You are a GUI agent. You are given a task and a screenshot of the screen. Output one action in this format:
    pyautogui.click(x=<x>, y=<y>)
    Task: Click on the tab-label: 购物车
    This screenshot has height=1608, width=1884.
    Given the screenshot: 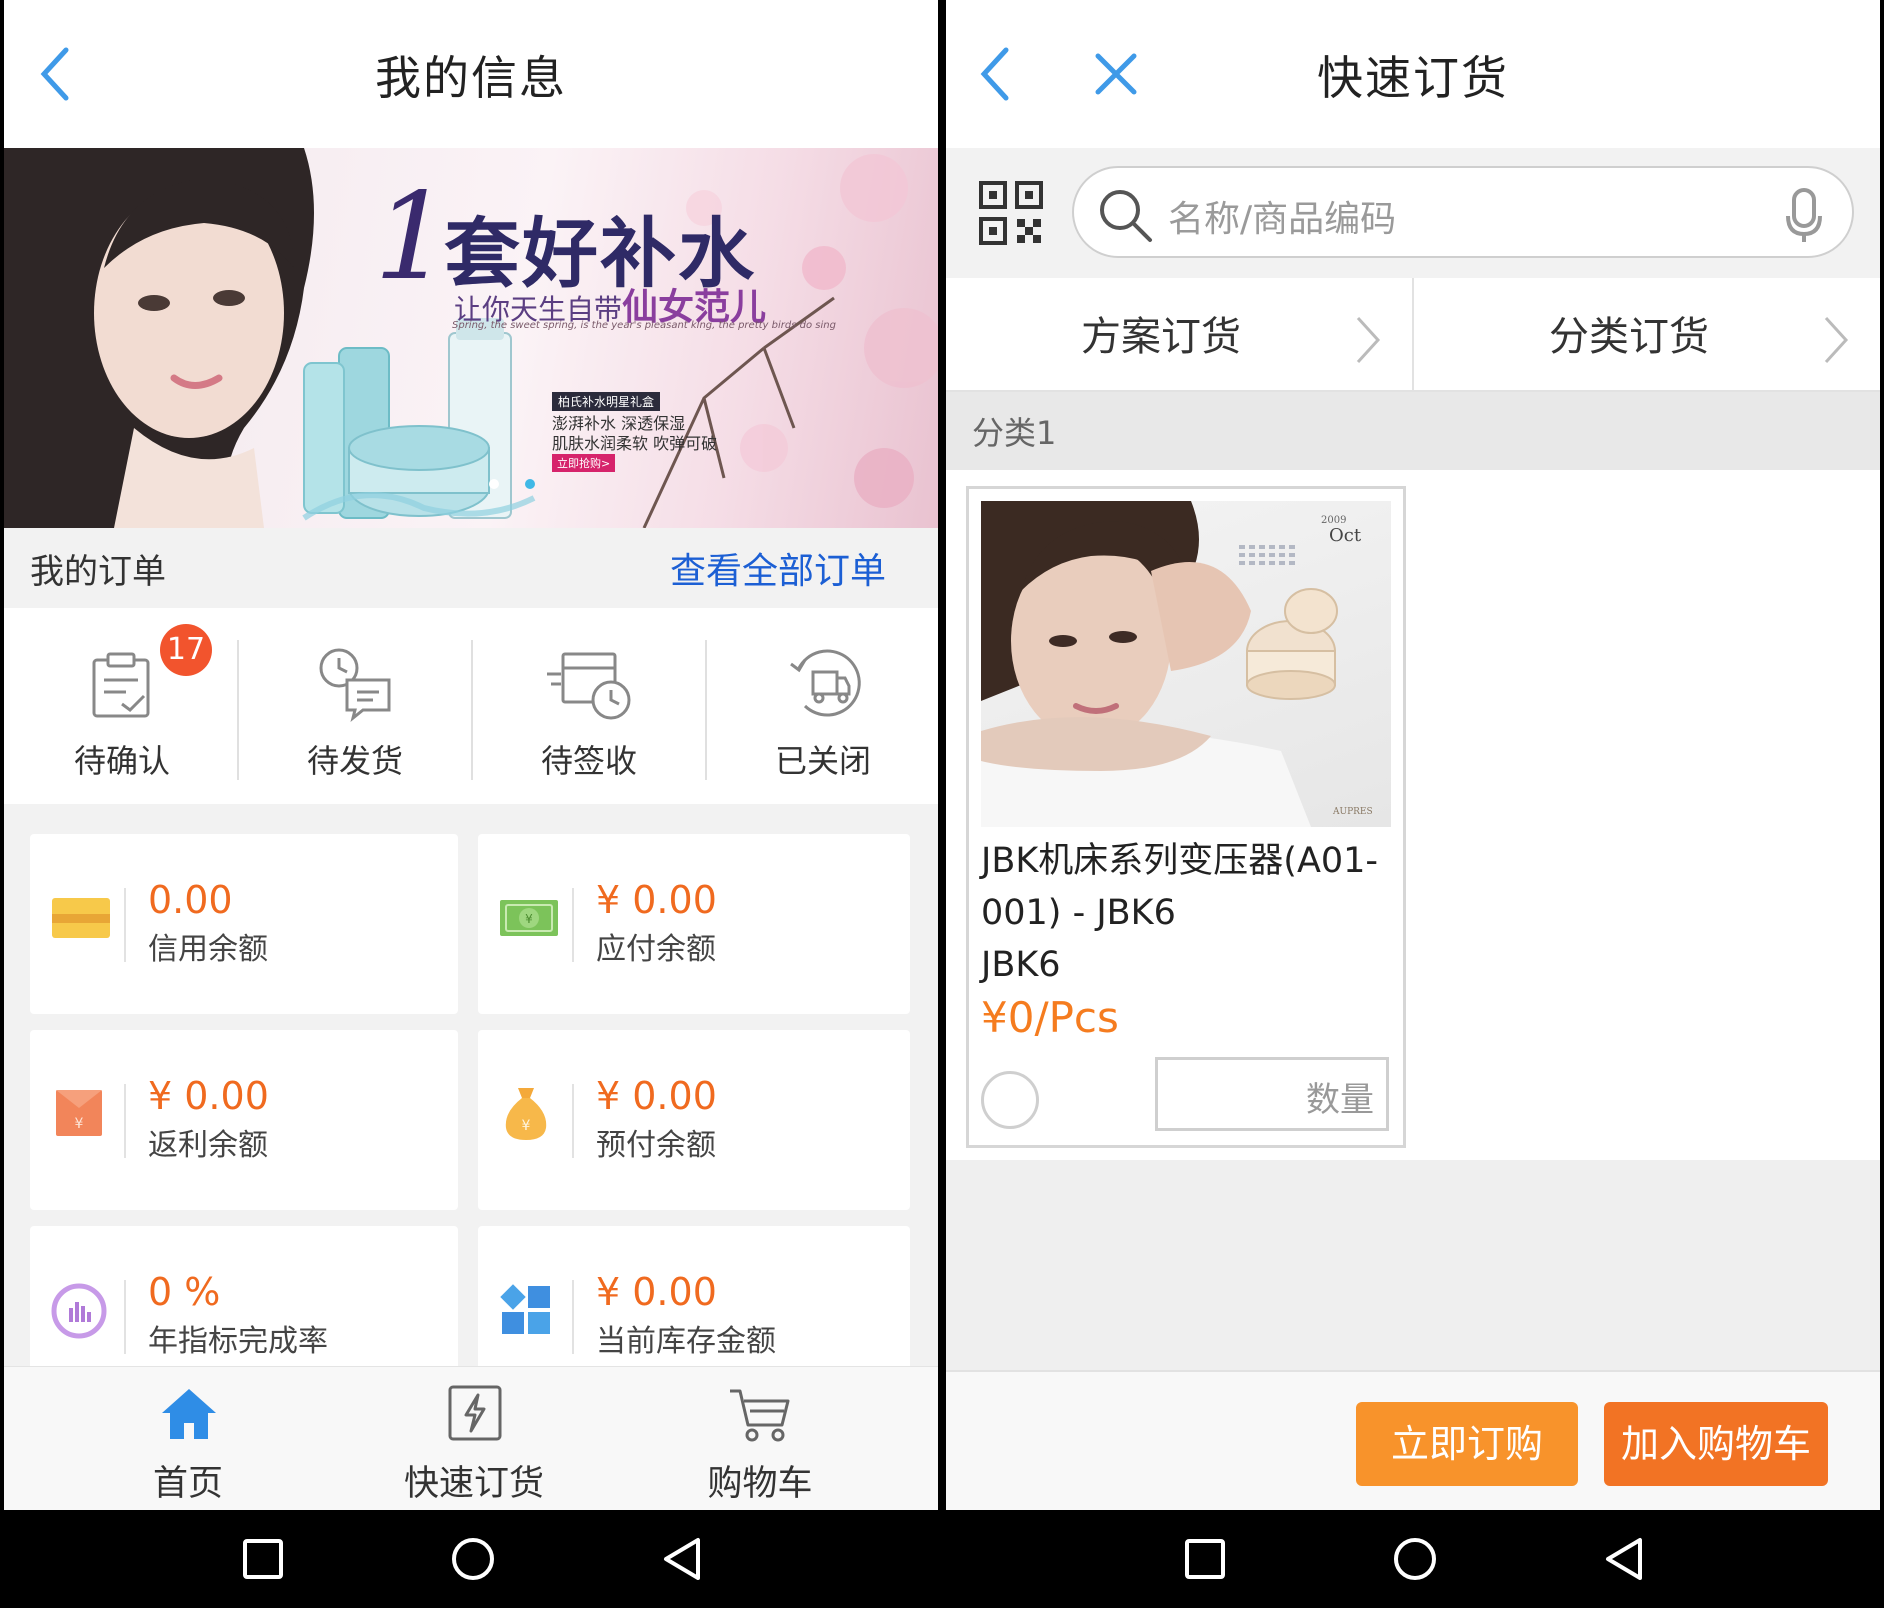 What is the action you would take?
    pyautogui.click(x=760, y=1484)
    